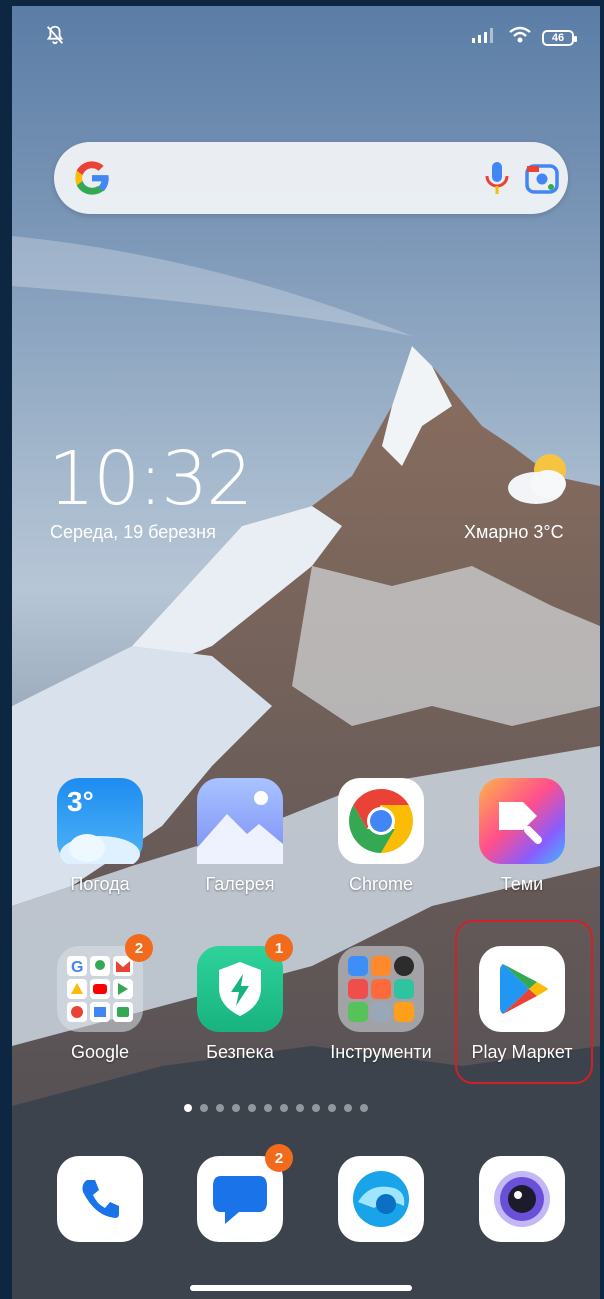  What do you see at coordinates (100, 1052) in the screenshot?
I see `app-label: Google` at bounding box center [100, 1052].